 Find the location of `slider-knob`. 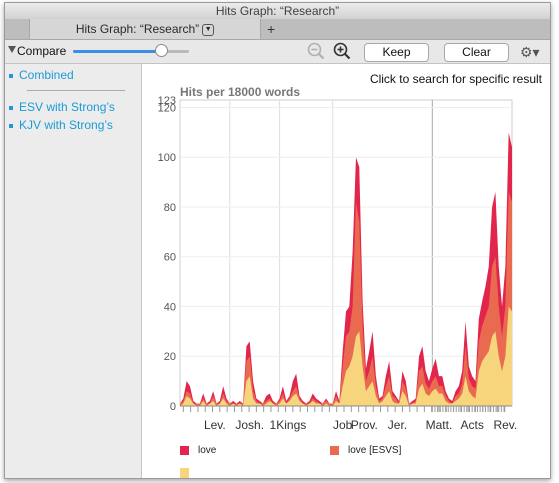

slider-knob is located at coordinates (162, 50).